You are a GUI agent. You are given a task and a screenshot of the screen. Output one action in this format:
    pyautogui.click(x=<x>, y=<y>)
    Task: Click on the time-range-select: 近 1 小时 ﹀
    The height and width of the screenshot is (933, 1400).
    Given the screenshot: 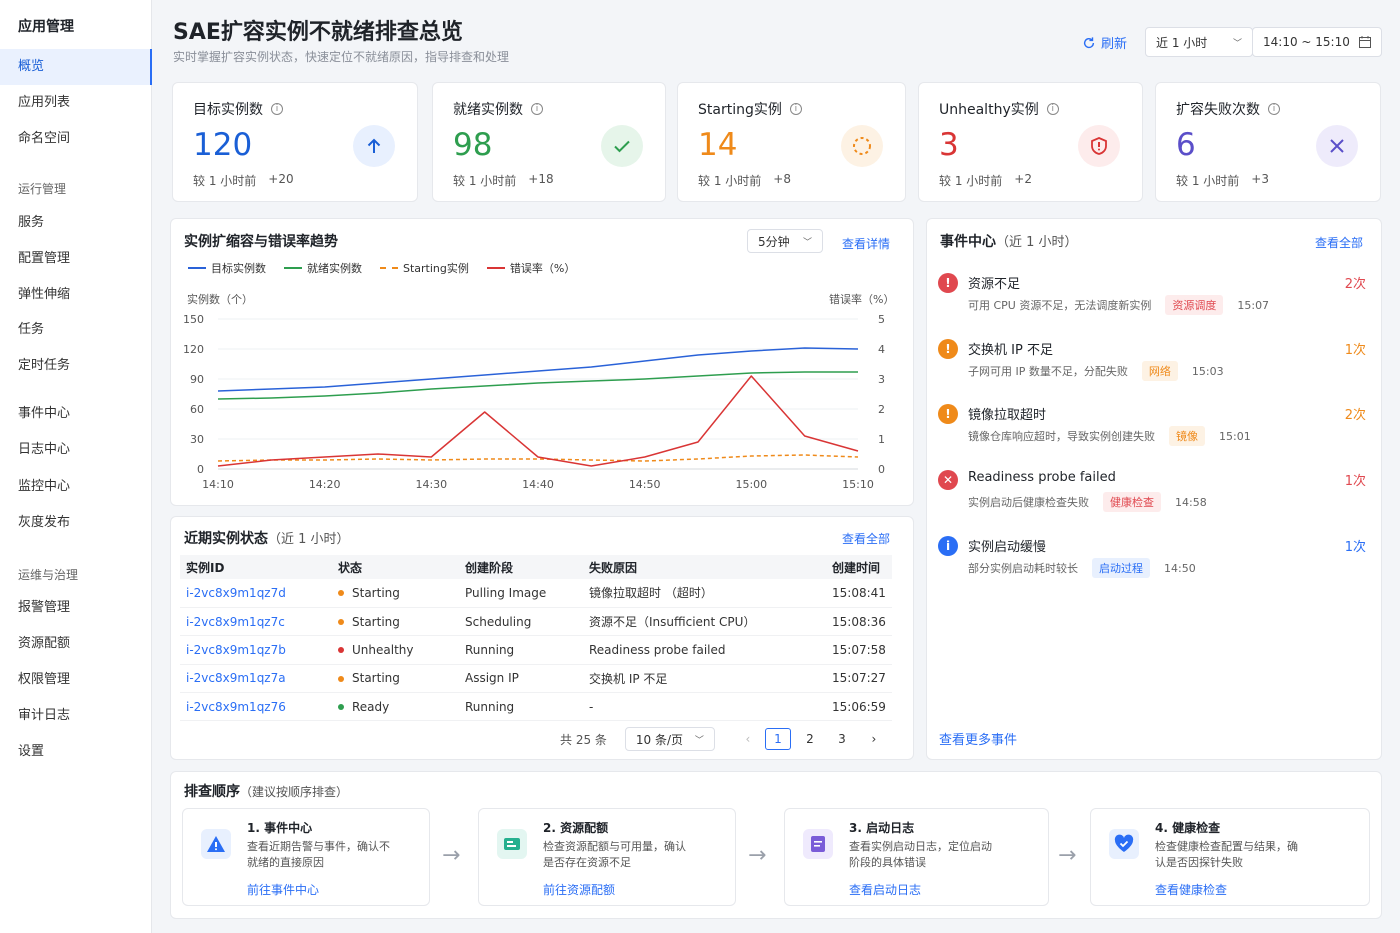 What is the action you would take?
    pyautogui.click(x=1199, y=42)
    